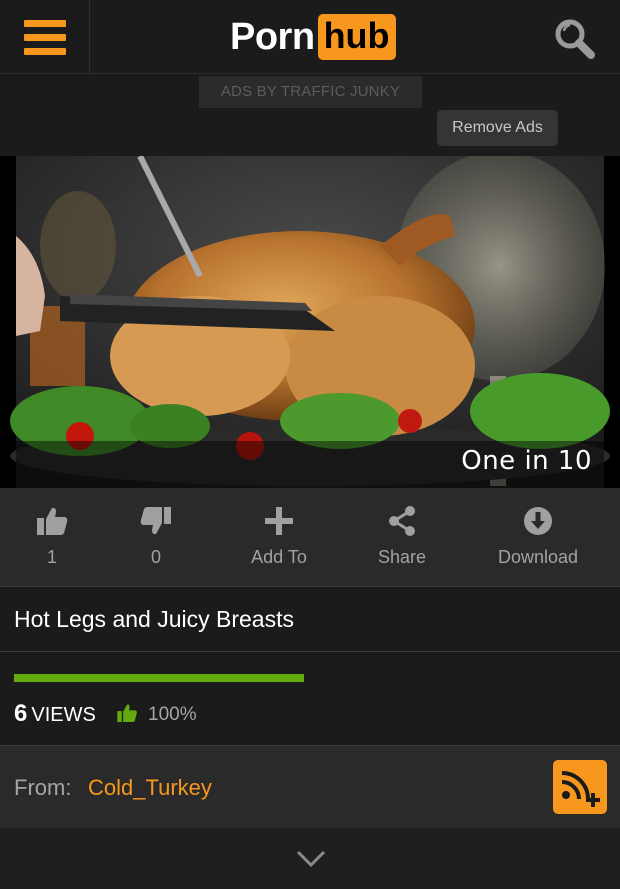  I want to click on rating-bar-fill, so click(159, 678).